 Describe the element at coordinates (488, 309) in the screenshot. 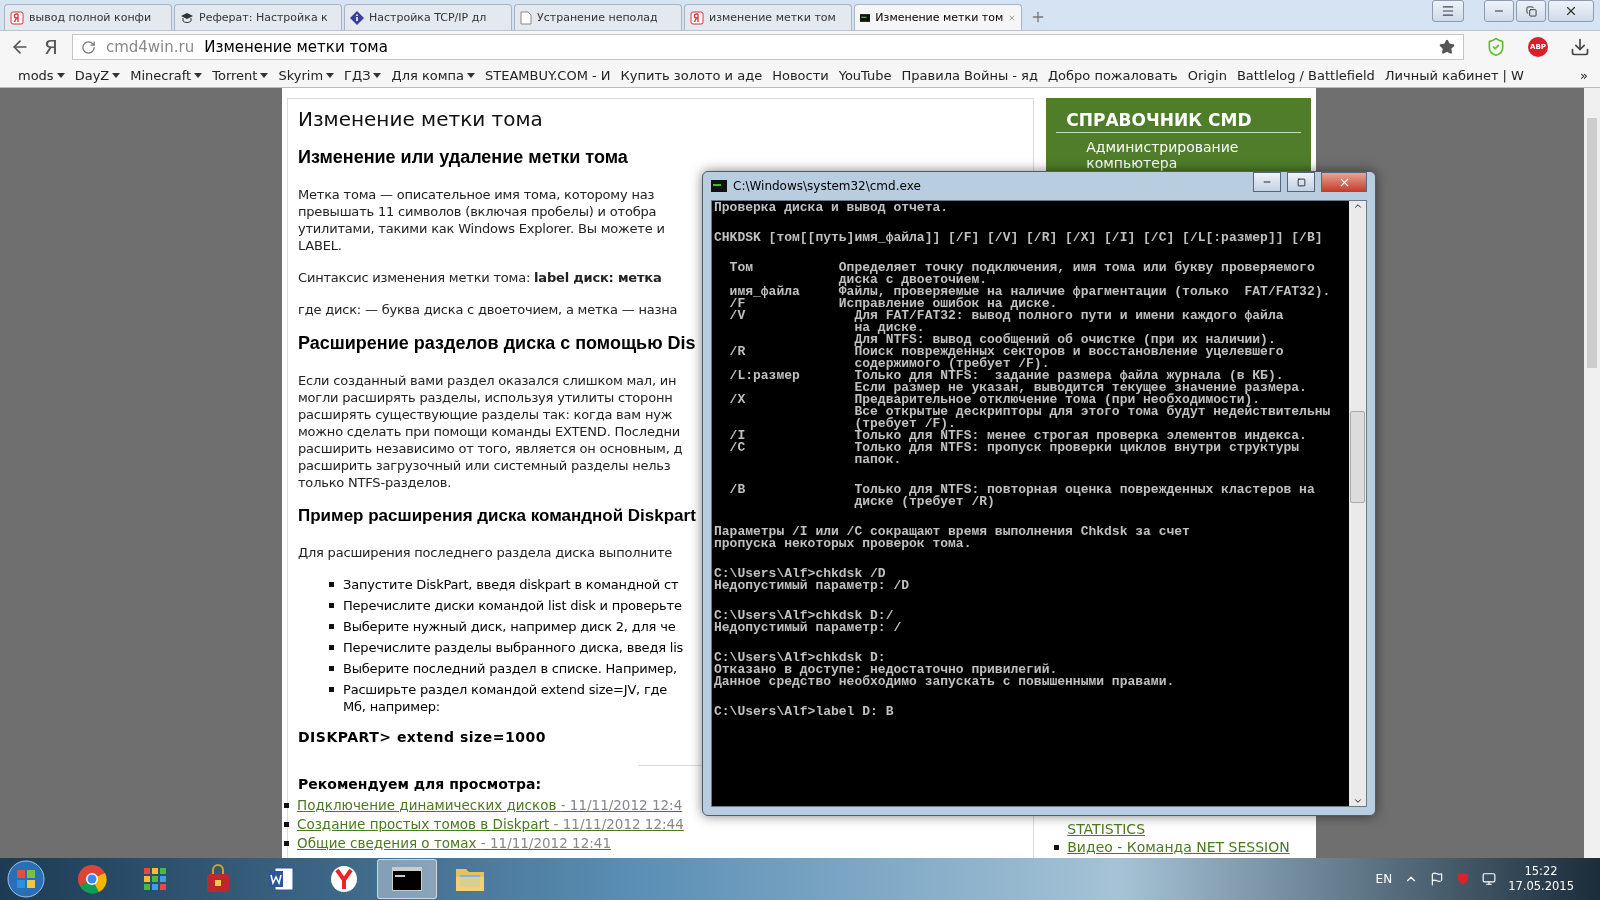

I see `paragraph: где диск: — буква диска с двоеточием, а метка — назна` at that location.